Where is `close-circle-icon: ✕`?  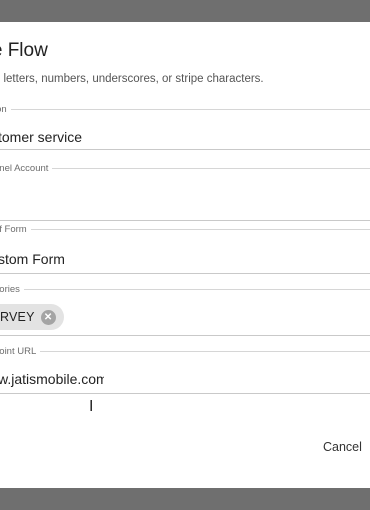
close-circle-icon: ✕ is located at coordinates (48, 317).